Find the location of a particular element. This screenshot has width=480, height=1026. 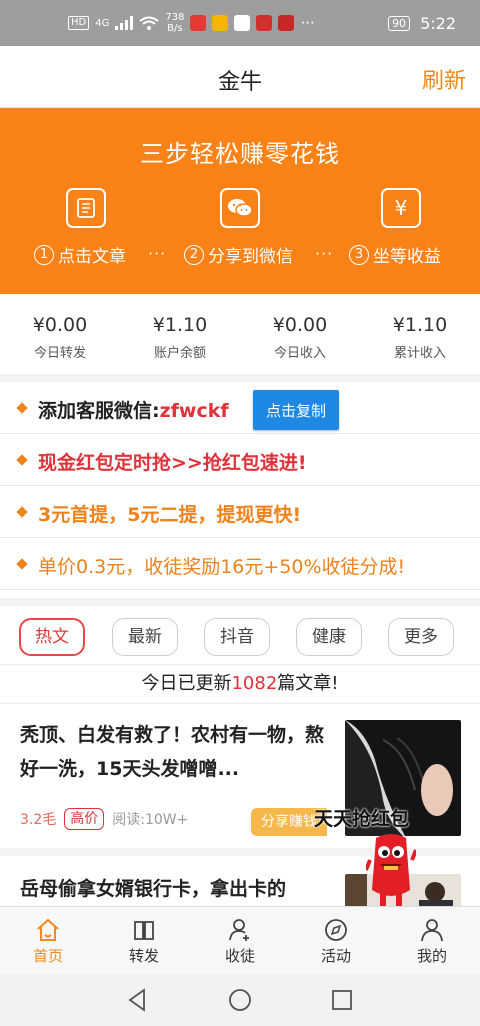

stat-total-income: ¥1.10 累计收入 is located at coordinates (420, 337).